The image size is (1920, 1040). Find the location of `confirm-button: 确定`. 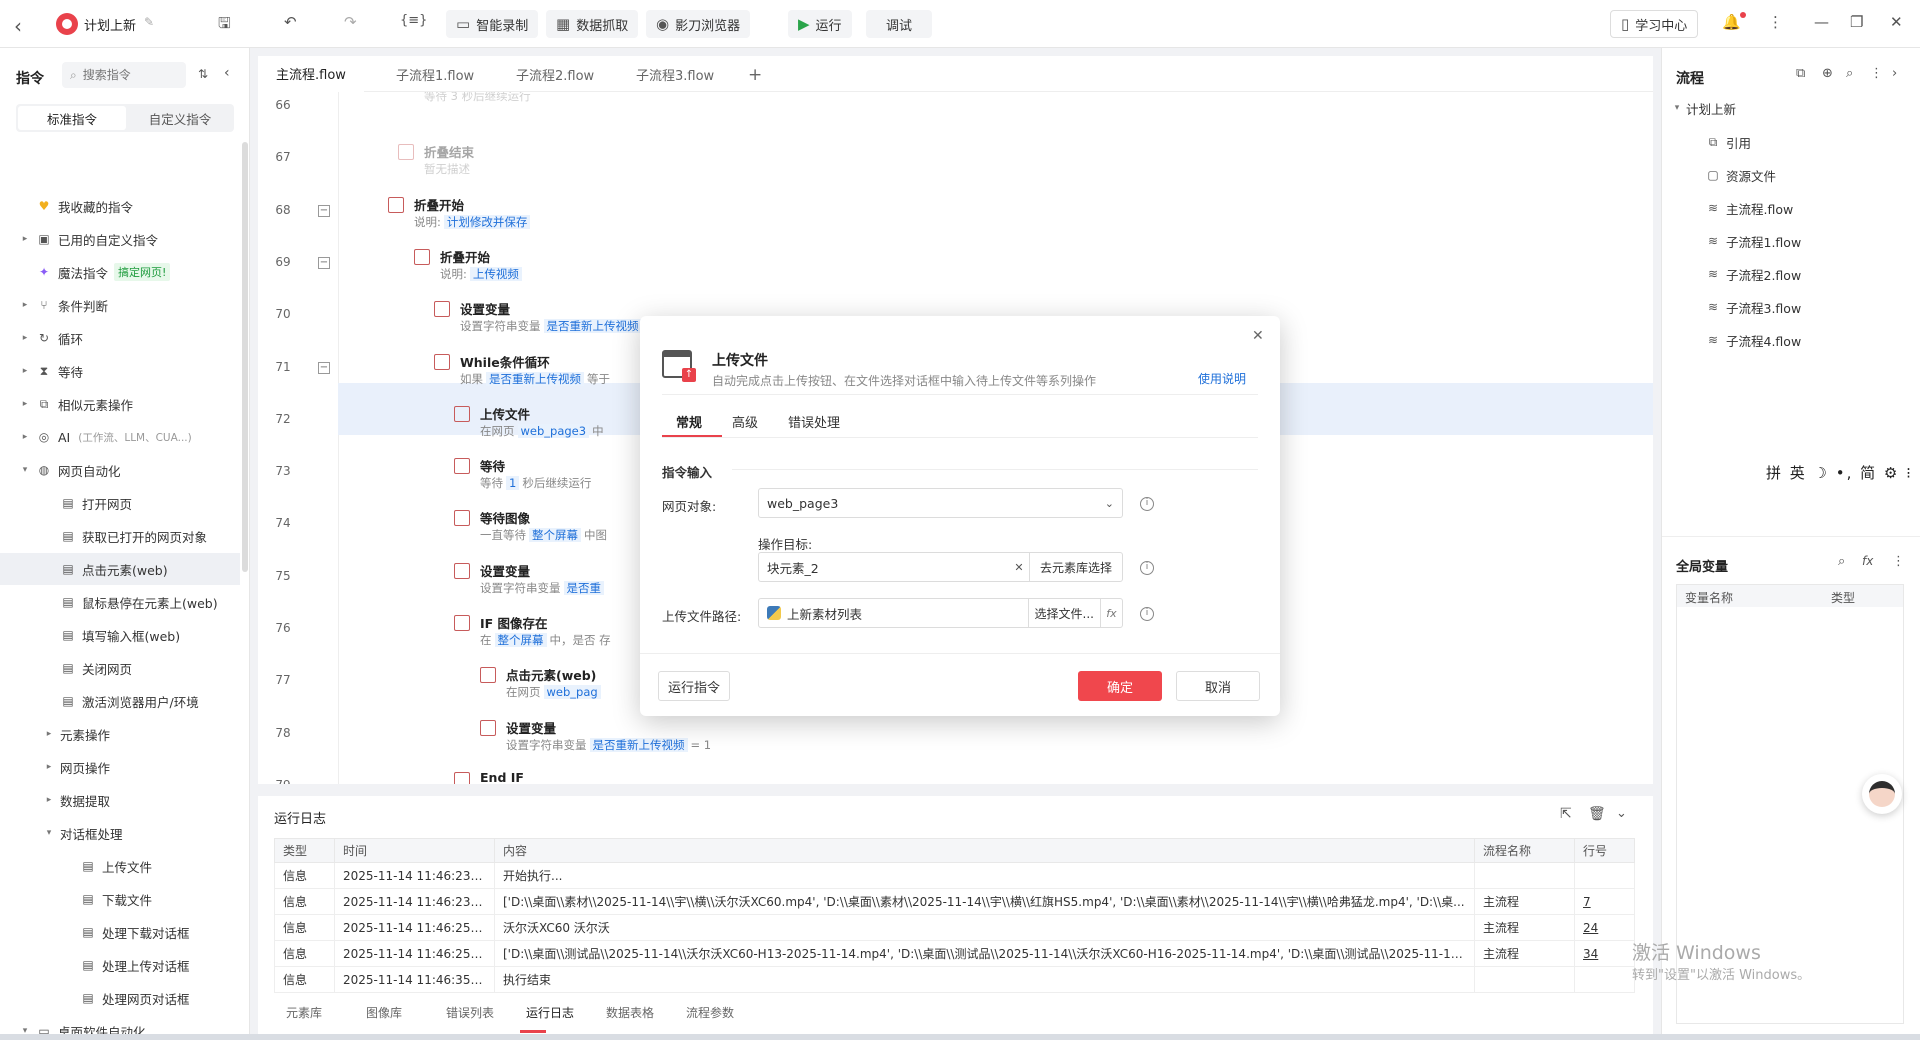

confirm-button: 确定 is located at coordinates (1120, 686).